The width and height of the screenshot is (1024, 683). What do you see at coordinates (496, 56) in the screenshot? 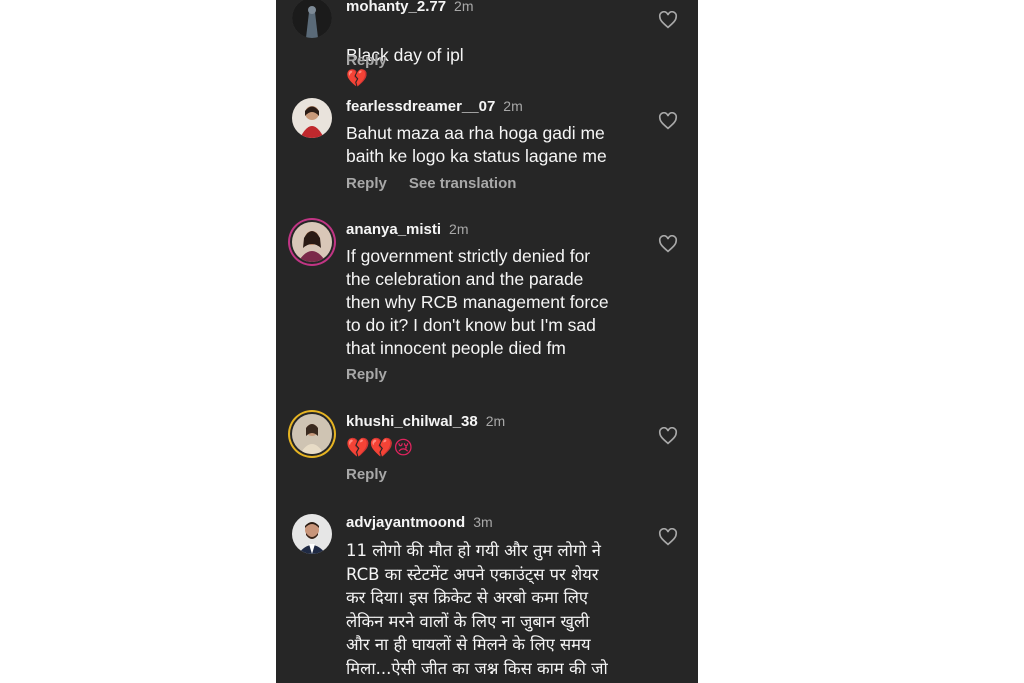
I see `comment-text: Black day of ipl 💔` at bounding box center [496, 56].